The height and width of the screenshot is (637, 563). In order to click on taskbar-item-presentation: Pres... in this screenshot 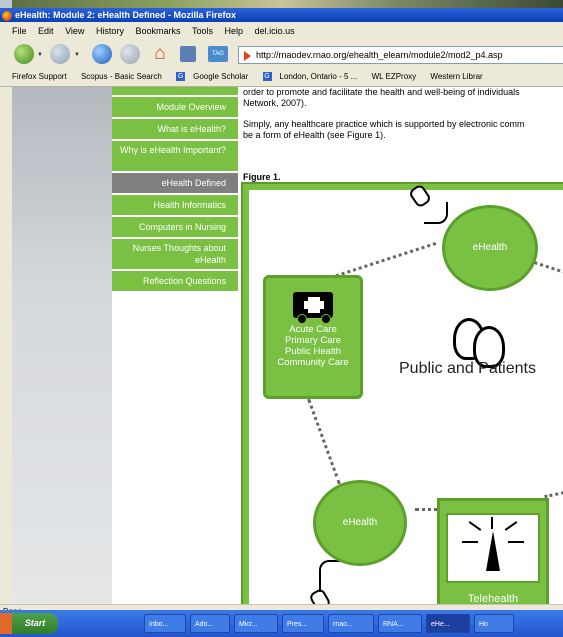, I will do `click(303, 623)`.